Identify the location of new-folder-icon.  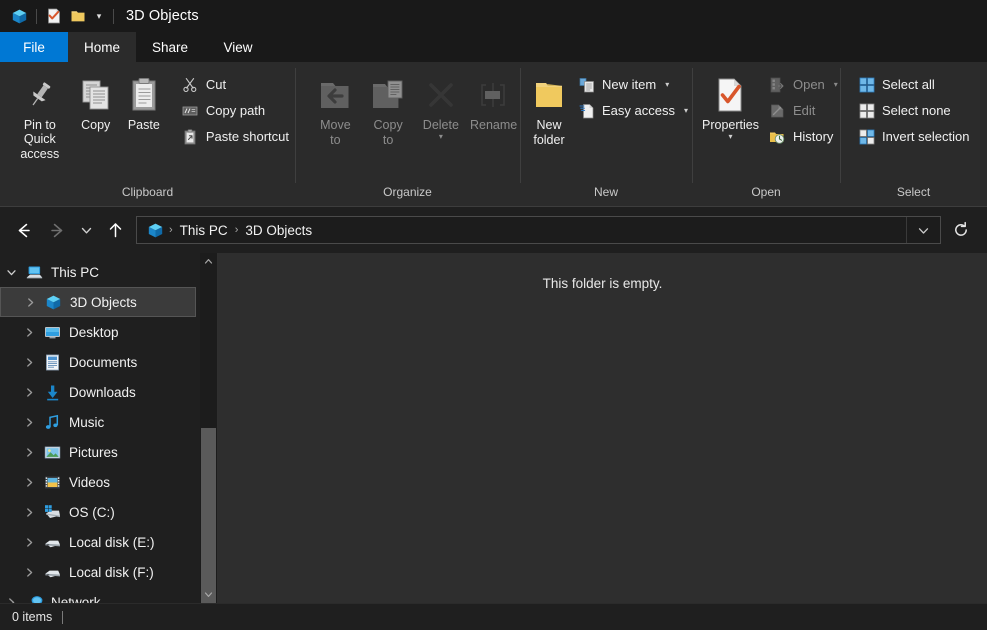
(78, 16).